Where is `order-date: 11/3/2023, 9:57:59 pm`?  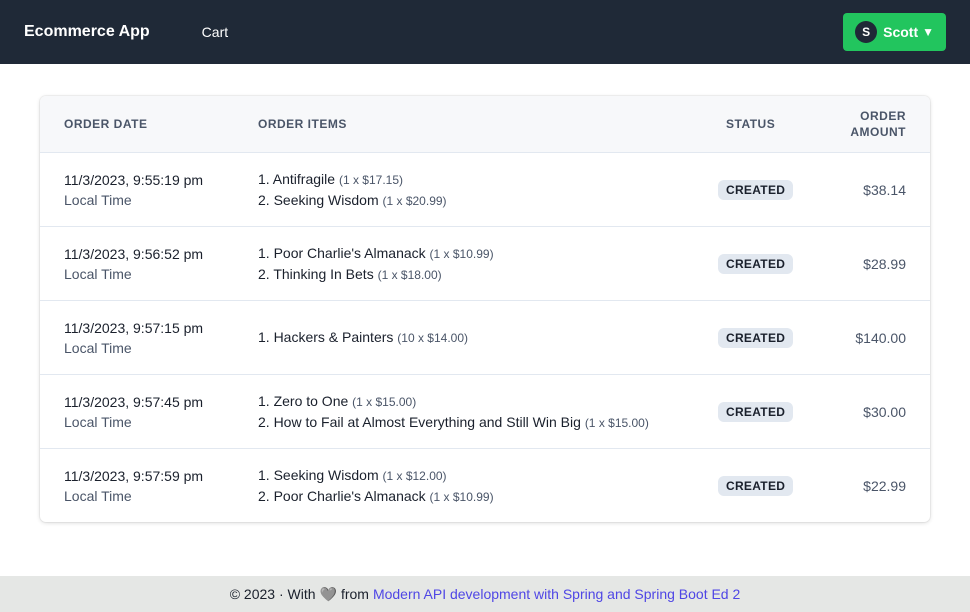 order-date: 11/3/2023, 9:57:59 pm is located at coordinates (134, 475).